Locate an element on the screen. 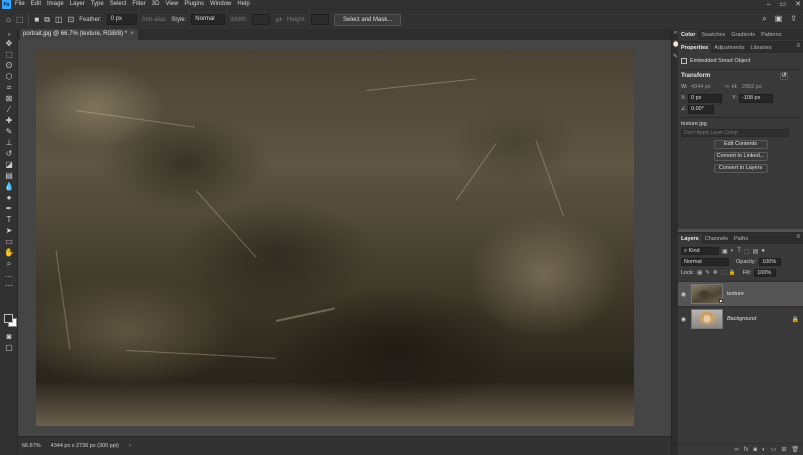 The height and width of the screenshot is (455, 803). workspace-icon: ▣ is located at coordinates (779, 19).